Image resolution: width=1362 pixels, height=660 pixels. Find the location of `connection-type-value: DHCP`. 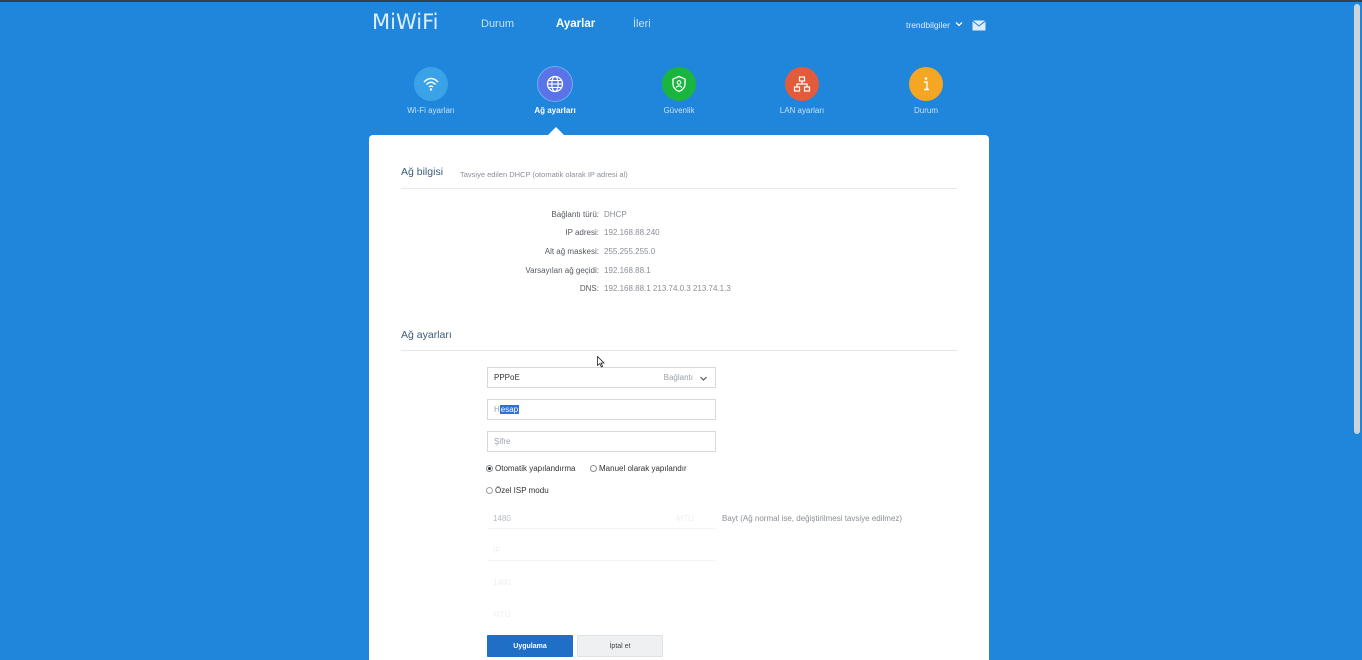

connection-type-value: DHCP is located at coordinates (615, 214).